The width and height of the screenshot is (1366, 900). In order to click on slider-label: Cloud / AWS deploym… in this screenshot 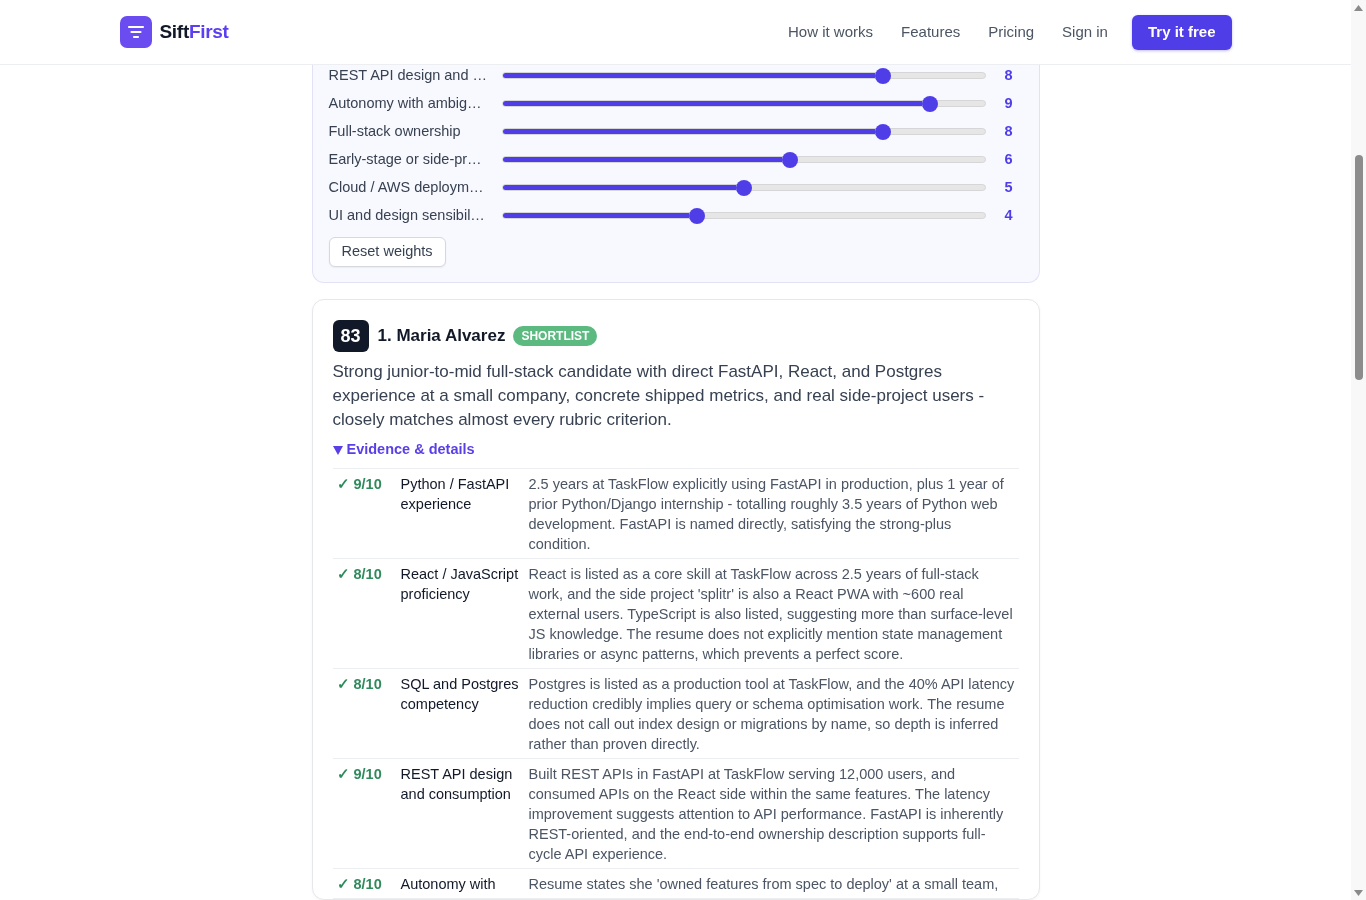, I will do `click(406, 187)`.